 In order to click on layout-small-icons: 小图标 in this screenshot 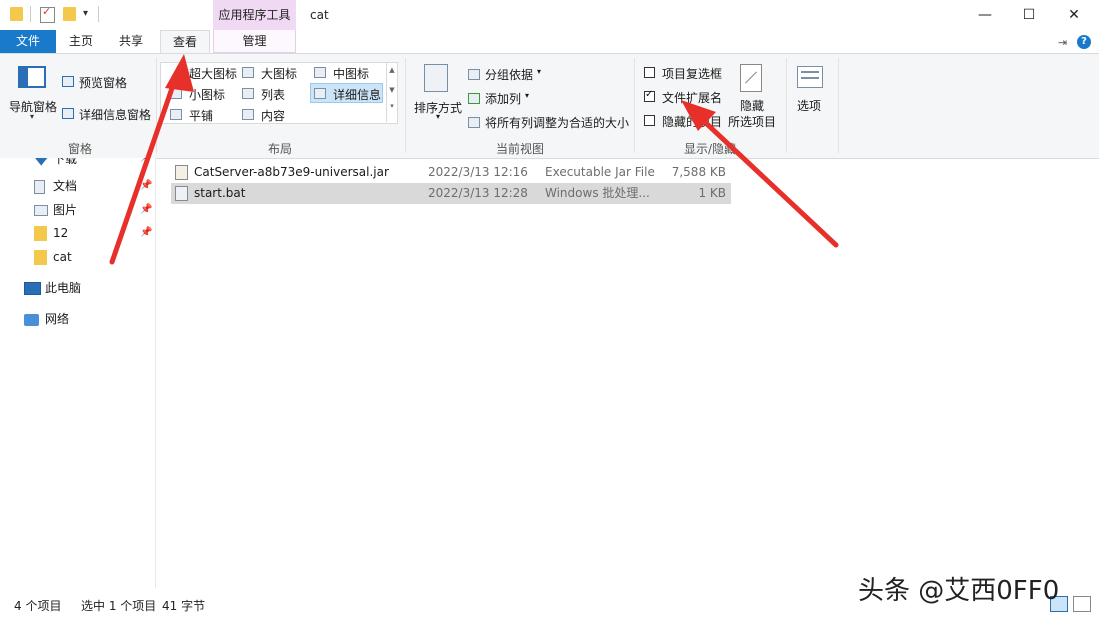, I will do `click(207, 94)`.